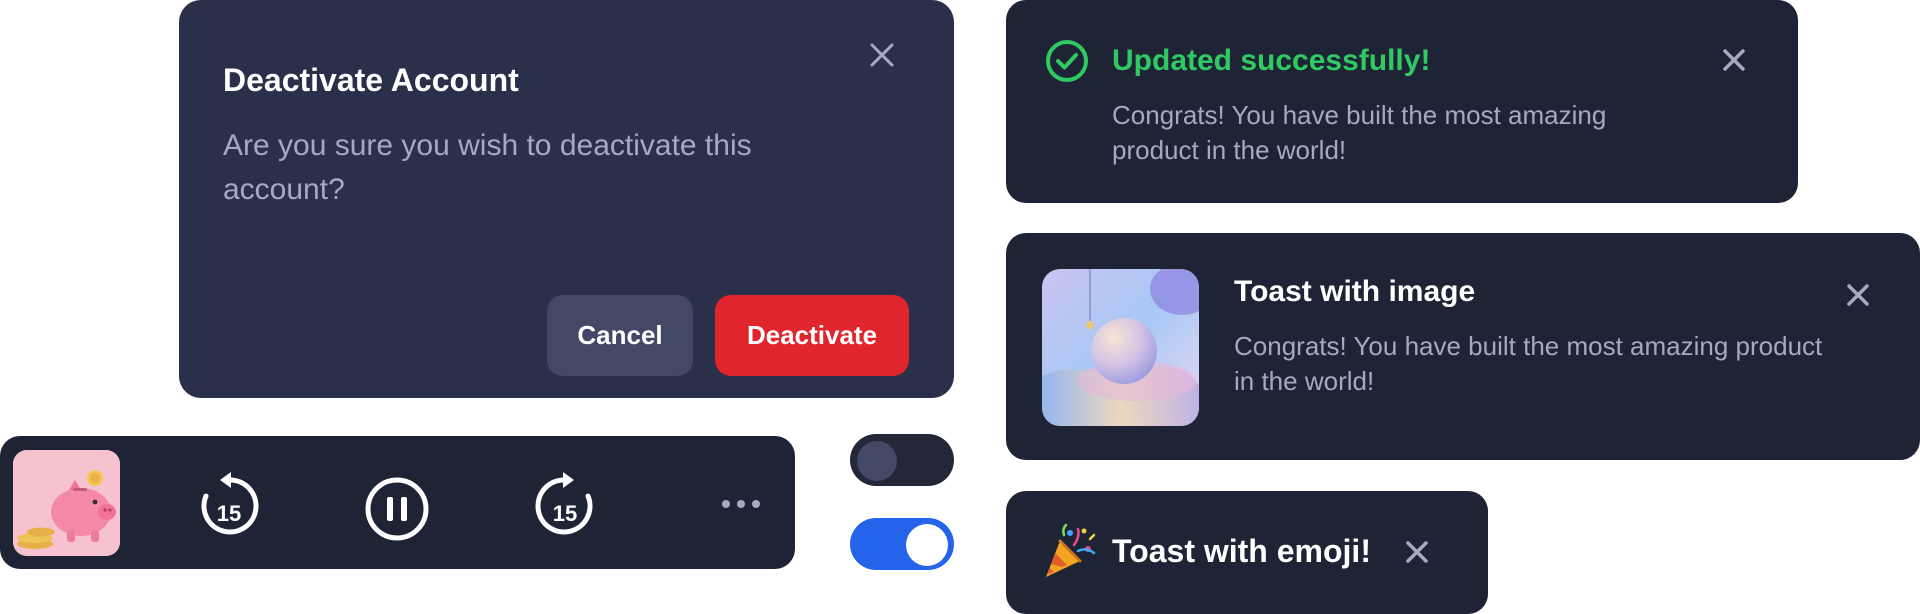  Describe the element at coordinates (1271, 60) in the screenshot. I see `toast-title: Updated successfully!` at that location.